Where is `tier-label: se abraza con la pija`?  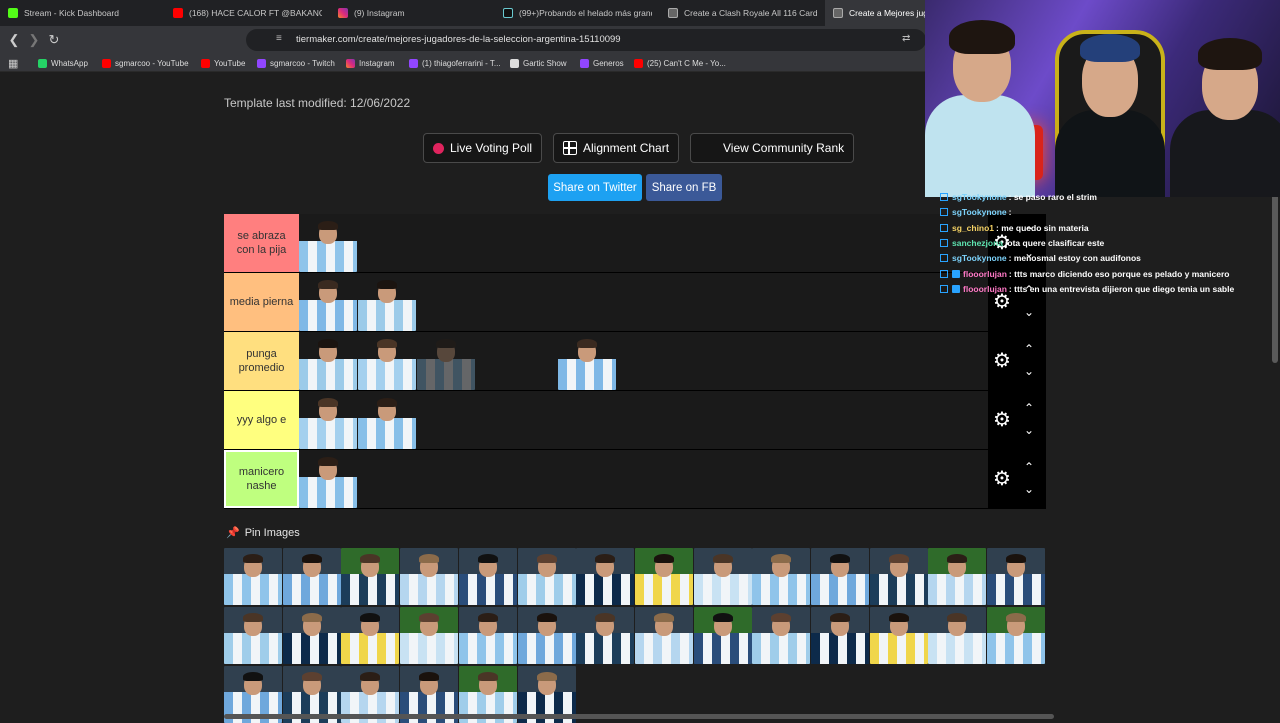 tier-label: se abraza con la pija is located at coordinates (261, 243).